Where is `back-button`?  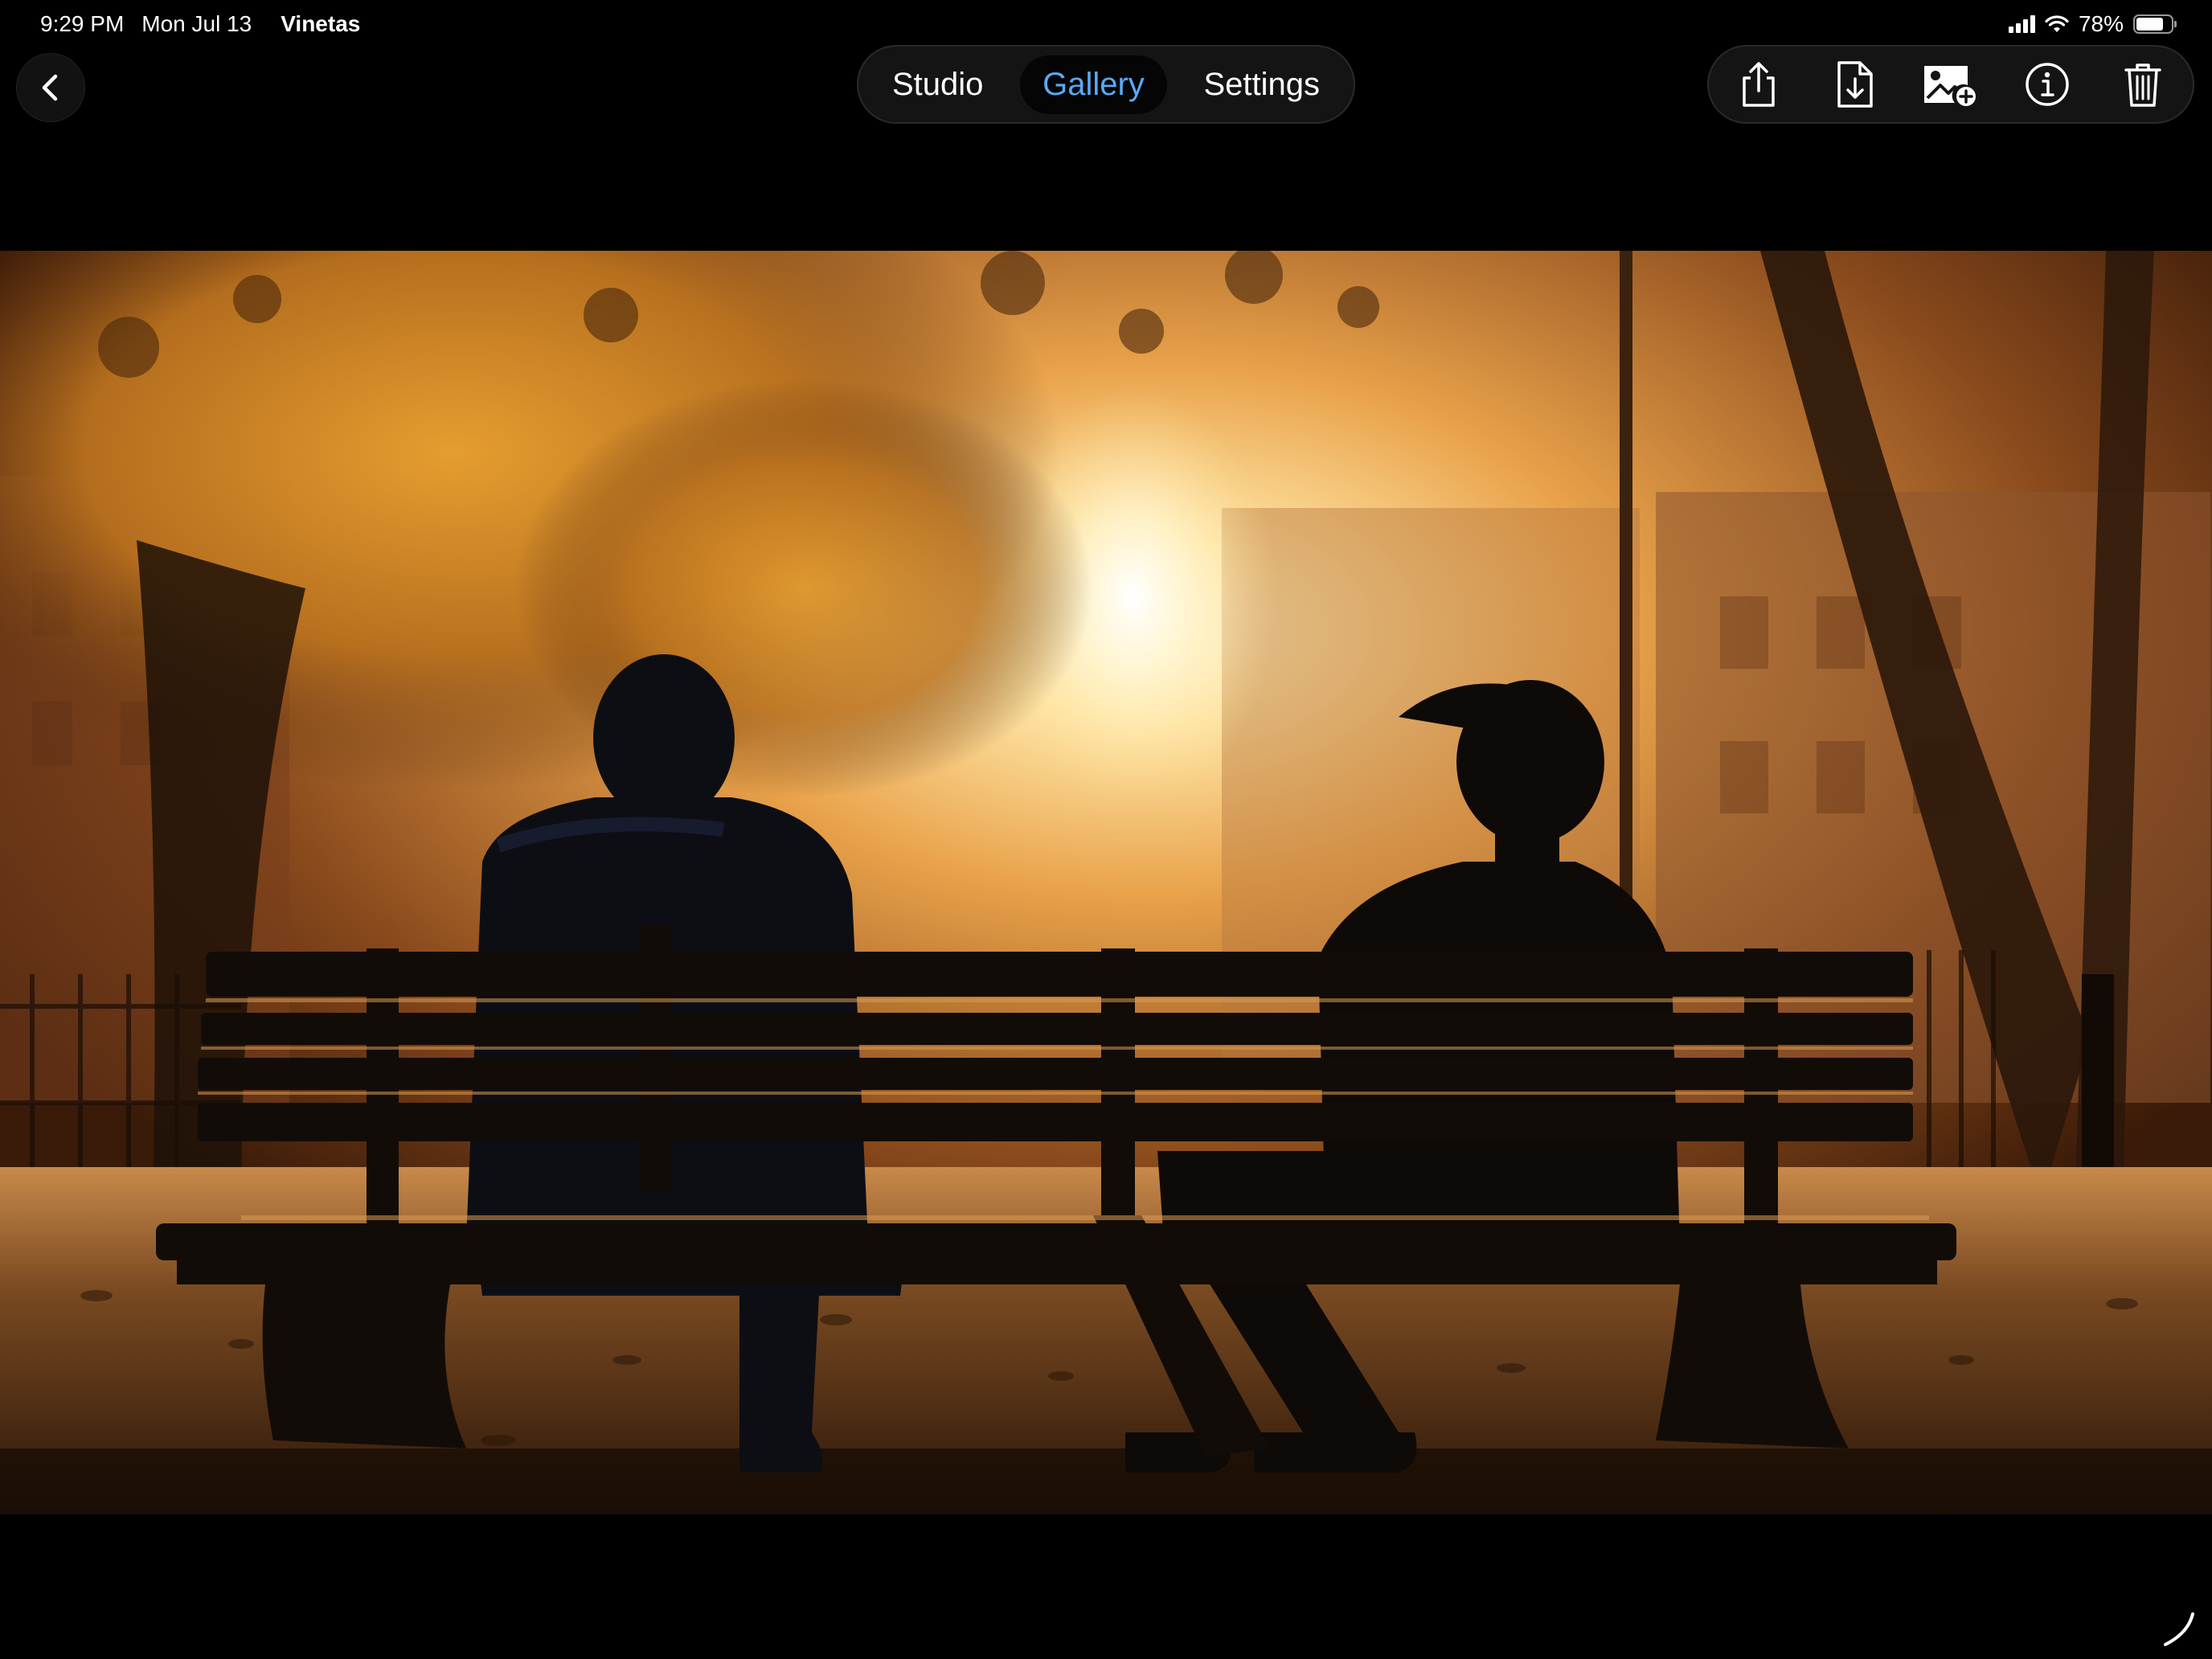
back-button is located at coordinates (50, 87).